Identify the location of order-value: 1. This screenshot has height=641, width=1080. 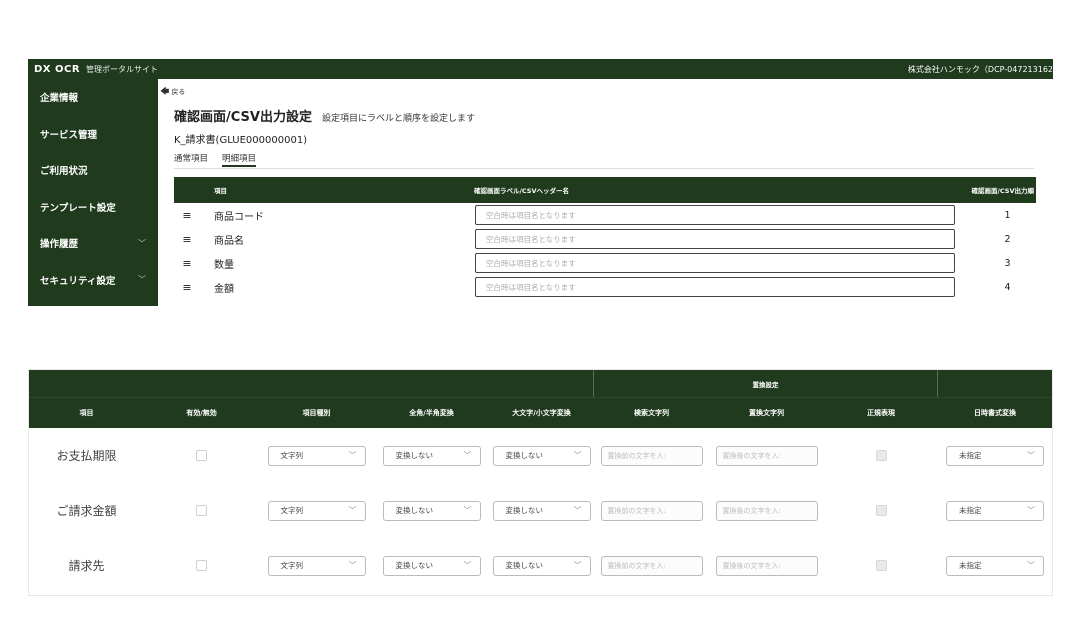
(1007, 215).